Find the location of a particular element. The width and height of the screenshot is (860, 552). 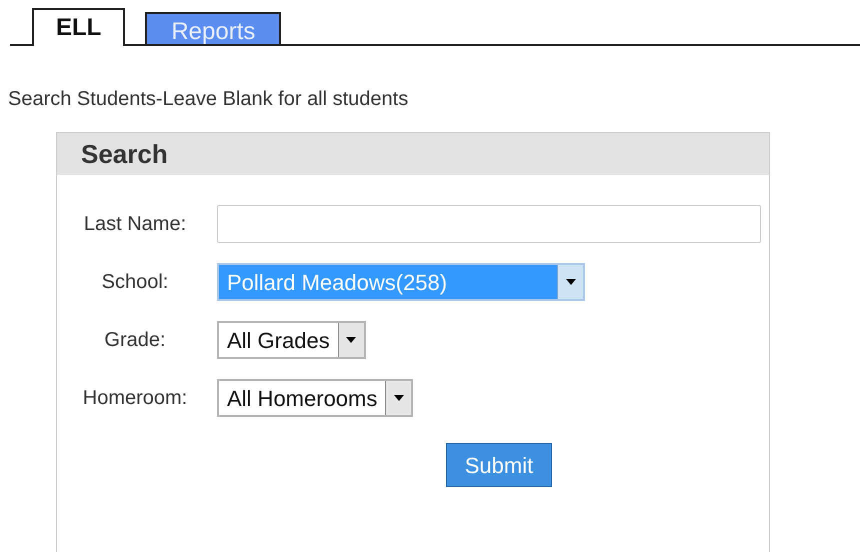

dropdown: All Grades is located at coordinates (291, 340).